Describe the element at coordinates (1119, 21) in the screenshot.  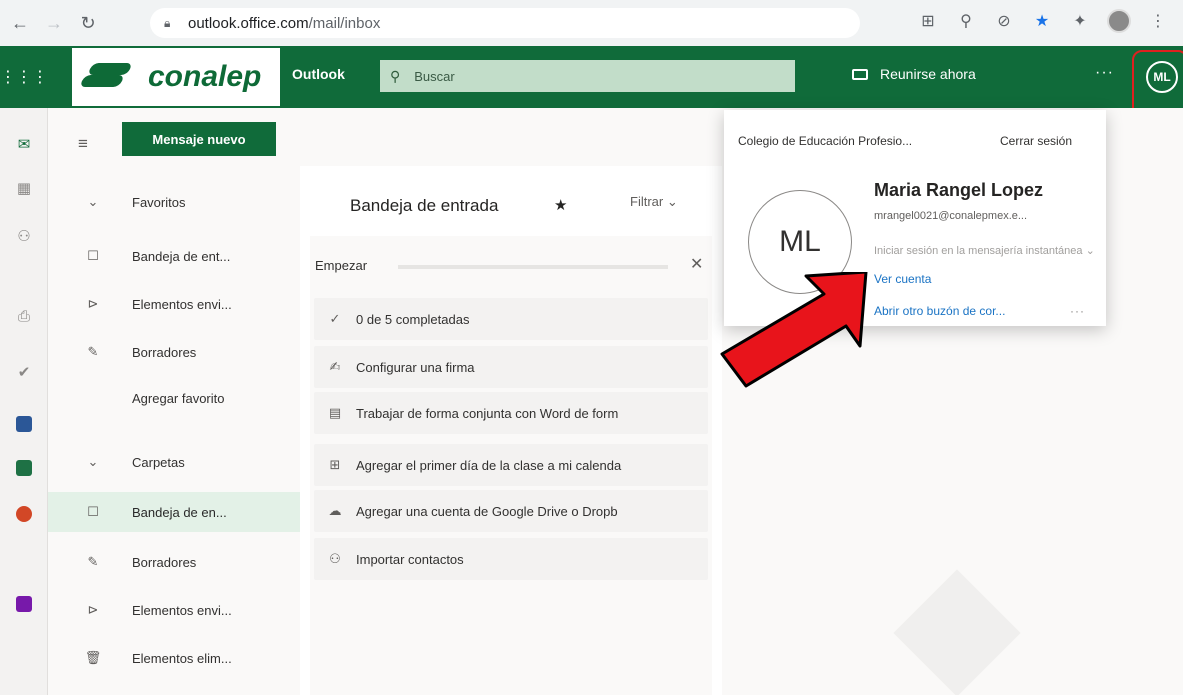
I see `browser-profile-avatar` at that location.